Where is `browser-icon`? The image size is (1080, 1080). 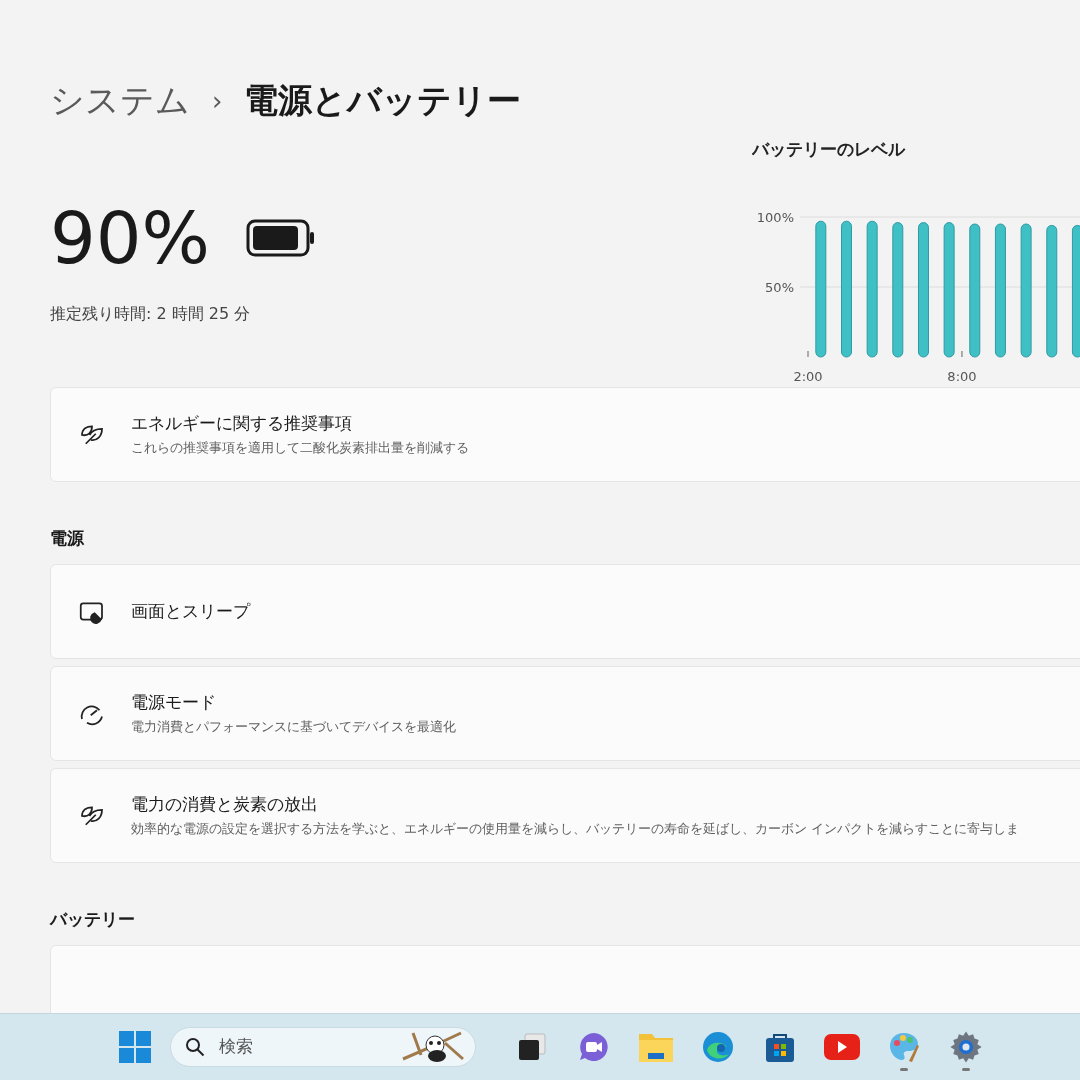 browser-icon is located at coordinates (718, 1047).